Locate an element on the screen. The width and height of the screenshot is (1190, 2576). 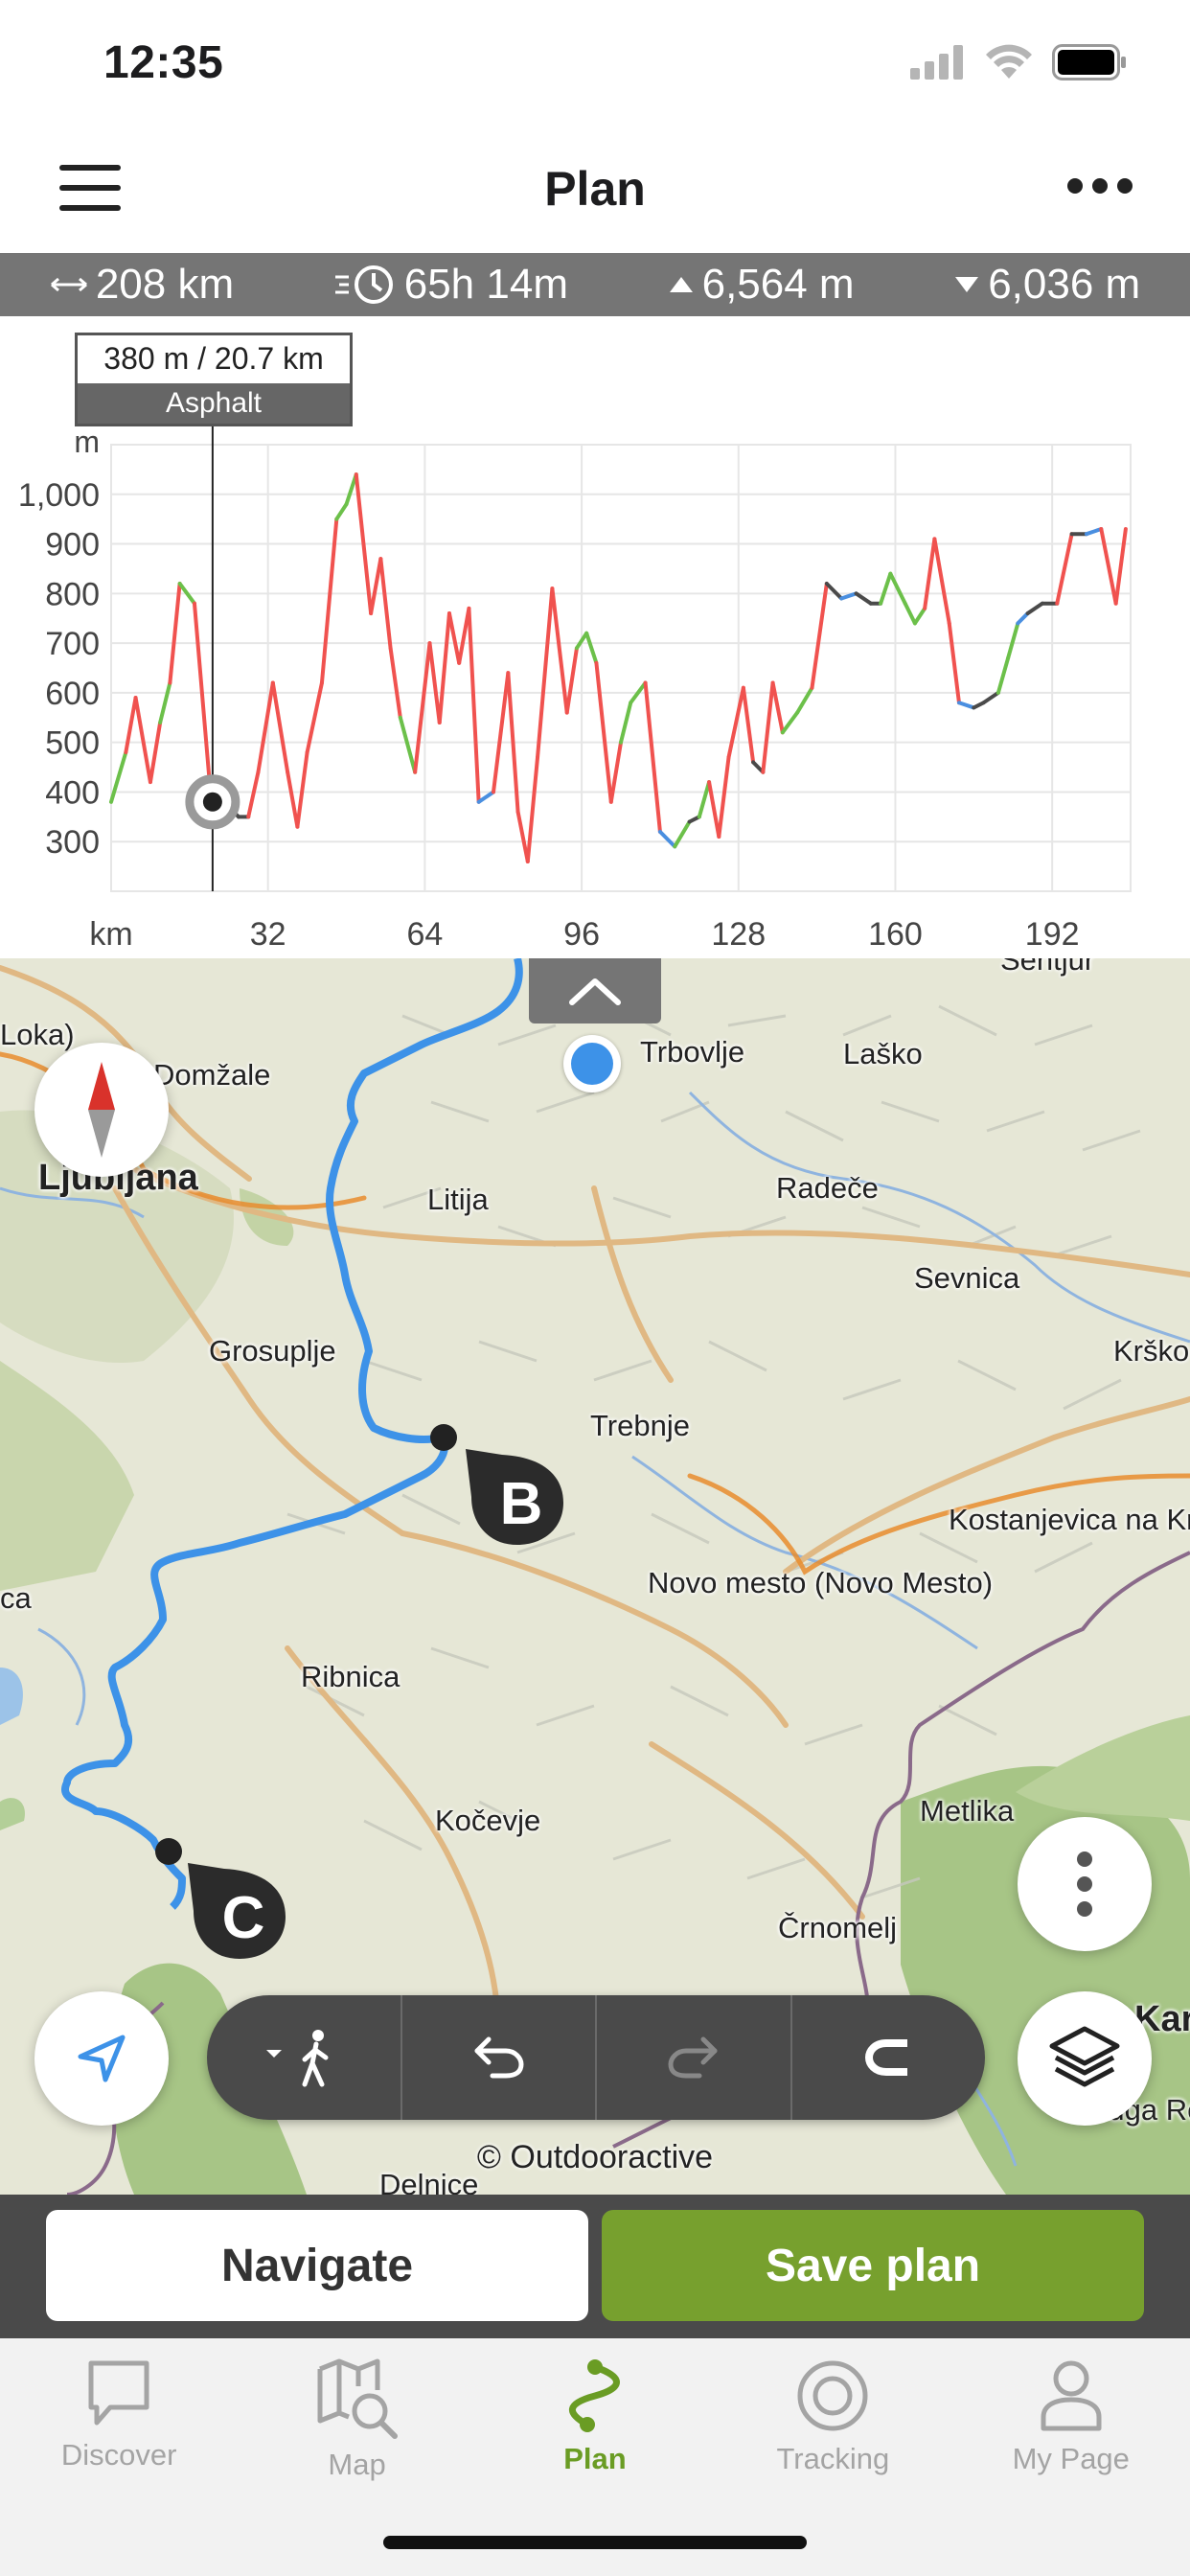
stat-distance: 208 km is located at coordinates (142, 285).